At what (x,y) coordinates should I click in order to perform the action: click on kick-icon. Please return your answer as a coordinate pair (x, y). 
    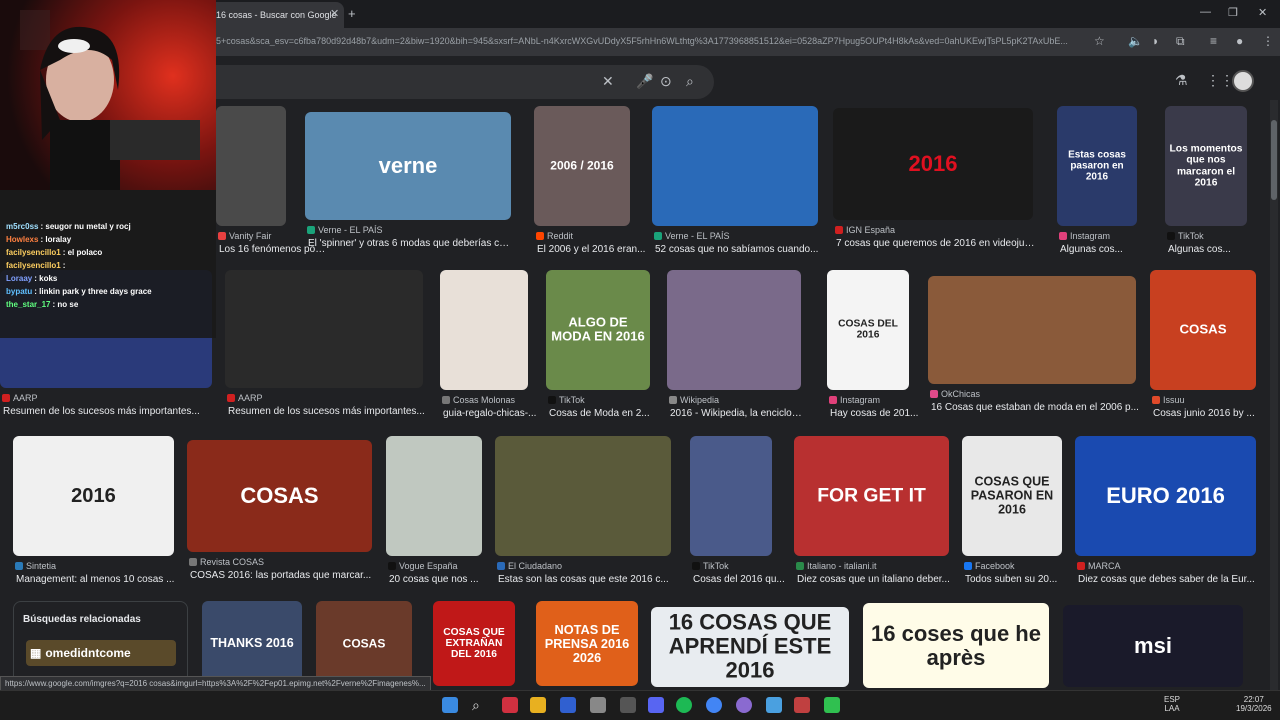
    Looking at the image, I should click on (832, 705).